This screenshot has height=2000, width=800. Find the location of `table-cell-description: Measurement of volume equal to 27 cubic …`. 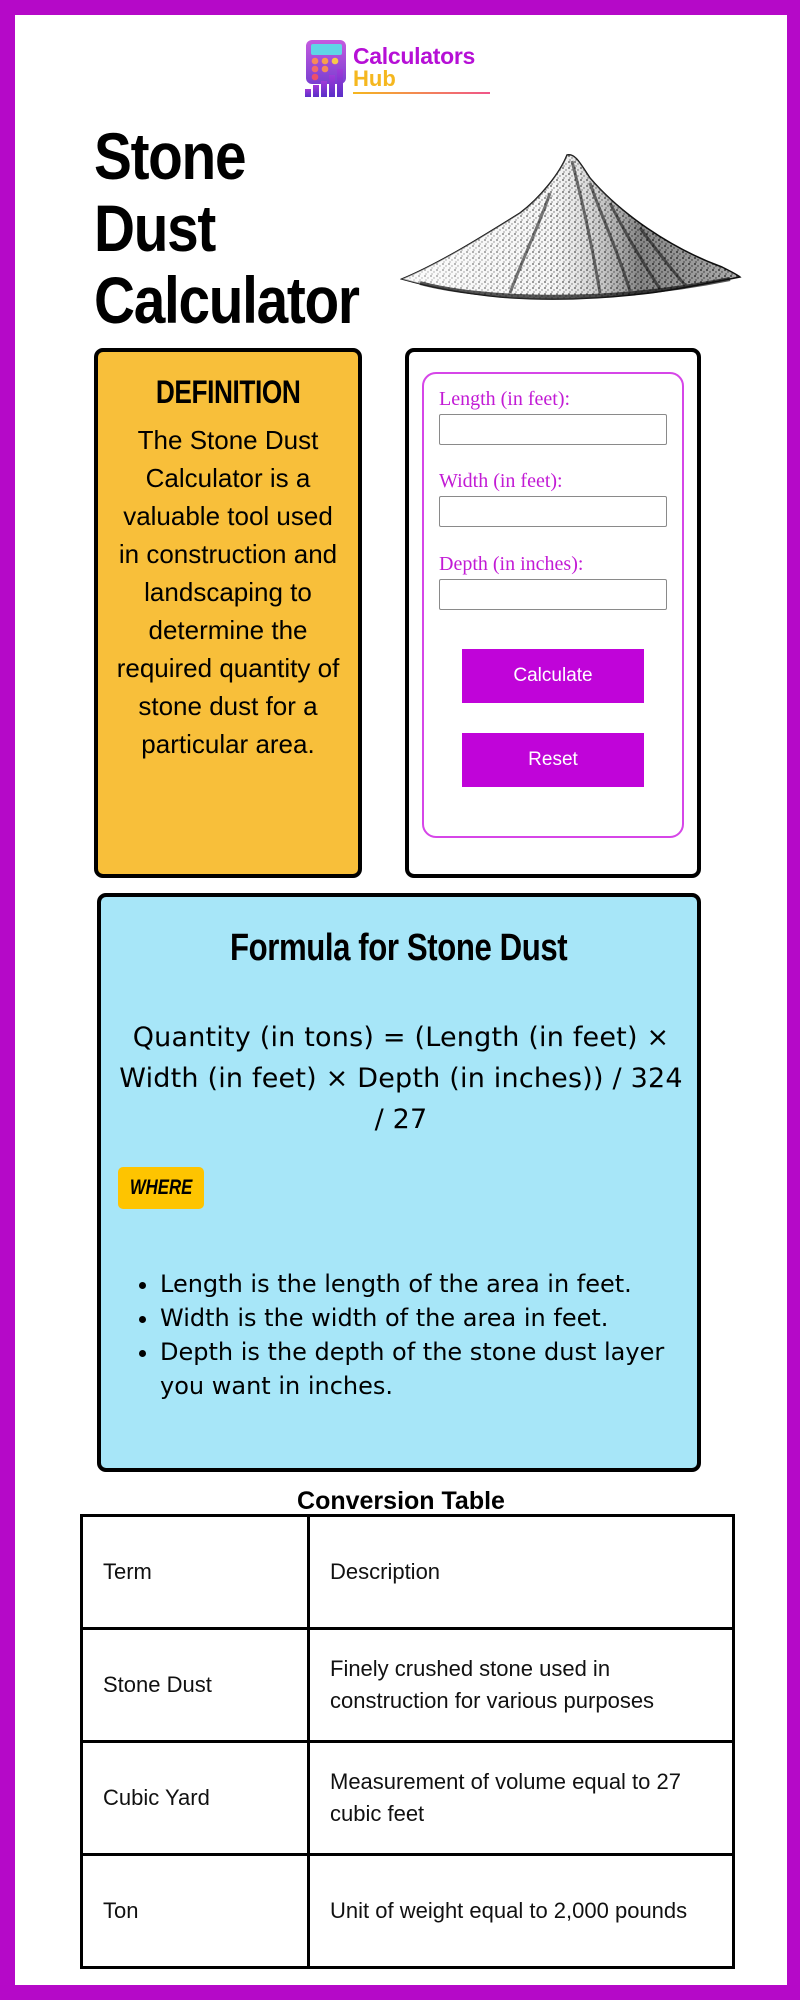

table-cell-description: Measurement of volume equal to 27 cubic … is located at coordinates (521, 1798).